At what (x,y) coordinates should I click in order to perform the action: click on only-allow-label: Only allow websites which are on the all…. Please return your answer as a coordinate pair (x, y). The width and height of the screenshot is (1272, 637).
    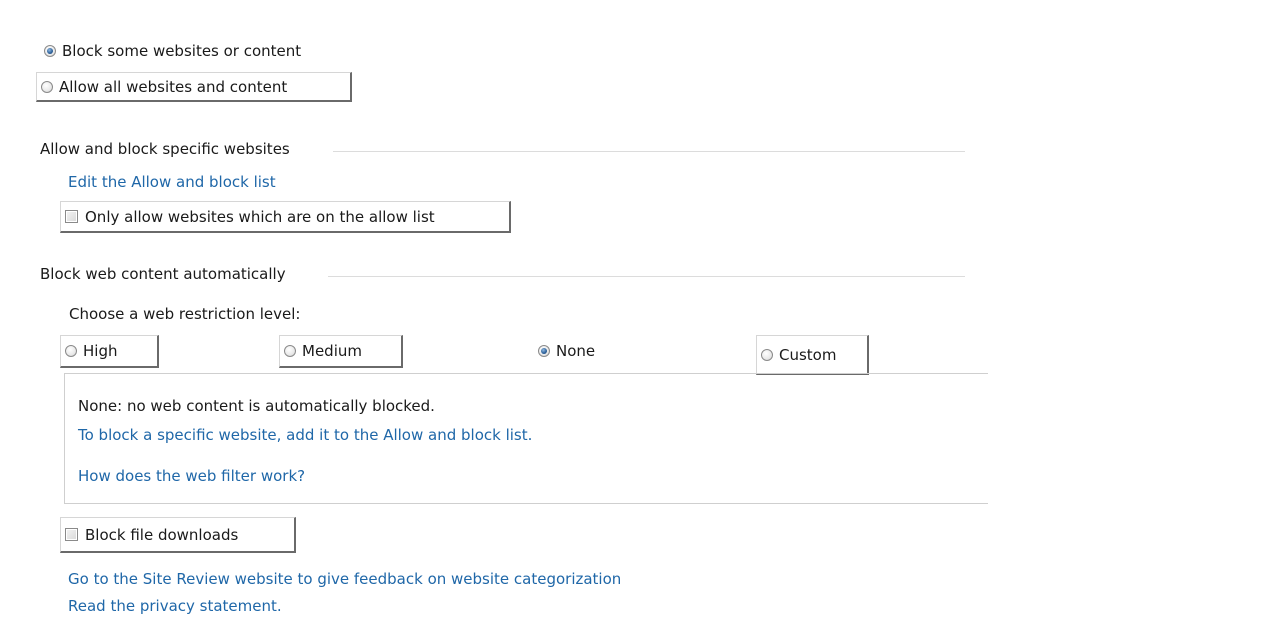
    Looking at the image, I should click on (260, 216).